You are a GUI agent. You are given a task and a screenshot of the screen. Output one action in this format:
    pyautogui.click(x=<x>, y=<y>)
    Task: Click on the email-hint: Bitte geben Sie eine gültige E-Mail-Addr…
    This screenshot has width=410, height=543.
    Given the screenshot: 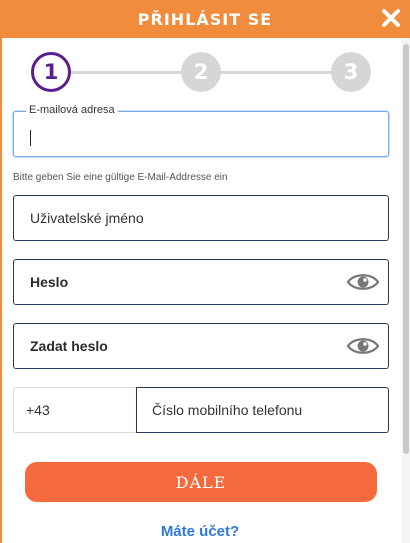 What is the action you would take?
    pyautogui.click(x=120, y=177)
    